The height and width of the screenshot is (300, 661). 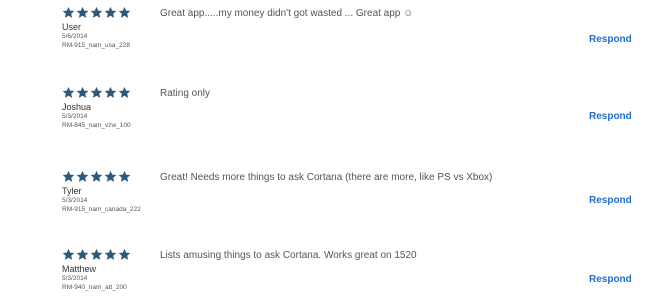 What do you see at coordinates (79, 269) in the screenshot?
I see `reviewer-name: Matthew` at bounding box center [79, 269].